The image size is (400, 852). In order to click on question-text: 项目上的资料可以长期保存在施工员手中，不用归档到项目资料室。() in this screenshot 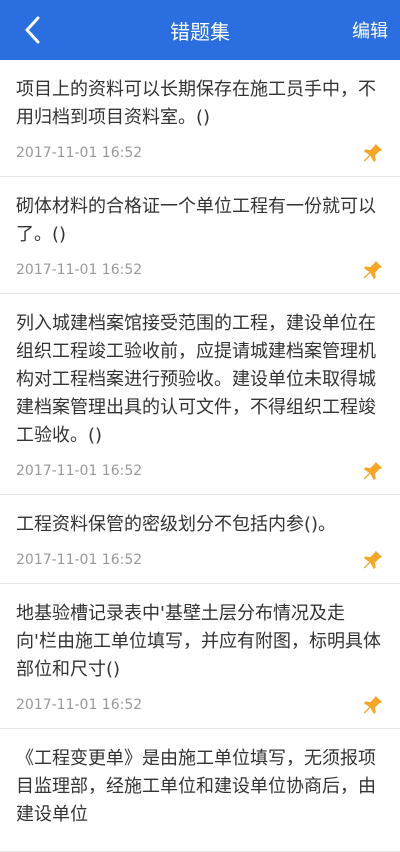, I will do `click(196, 103)`.